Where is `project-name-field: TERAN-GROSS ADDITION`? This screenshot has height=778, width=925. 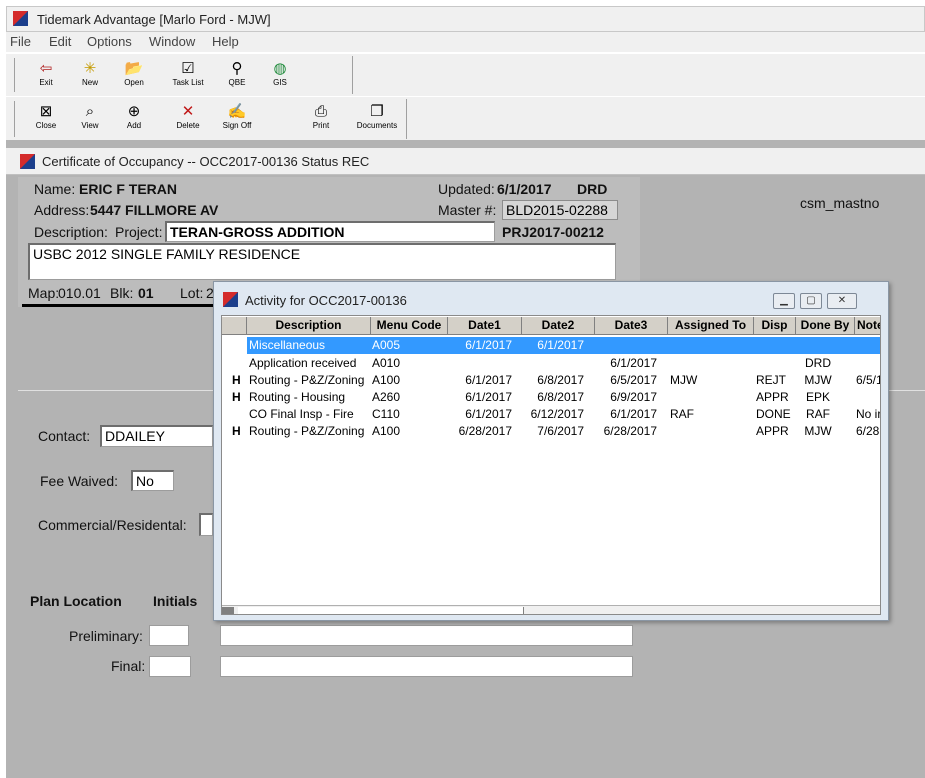 project-name-field: TERAN-GROSS ADDITION is located at coordinates (330, 231).